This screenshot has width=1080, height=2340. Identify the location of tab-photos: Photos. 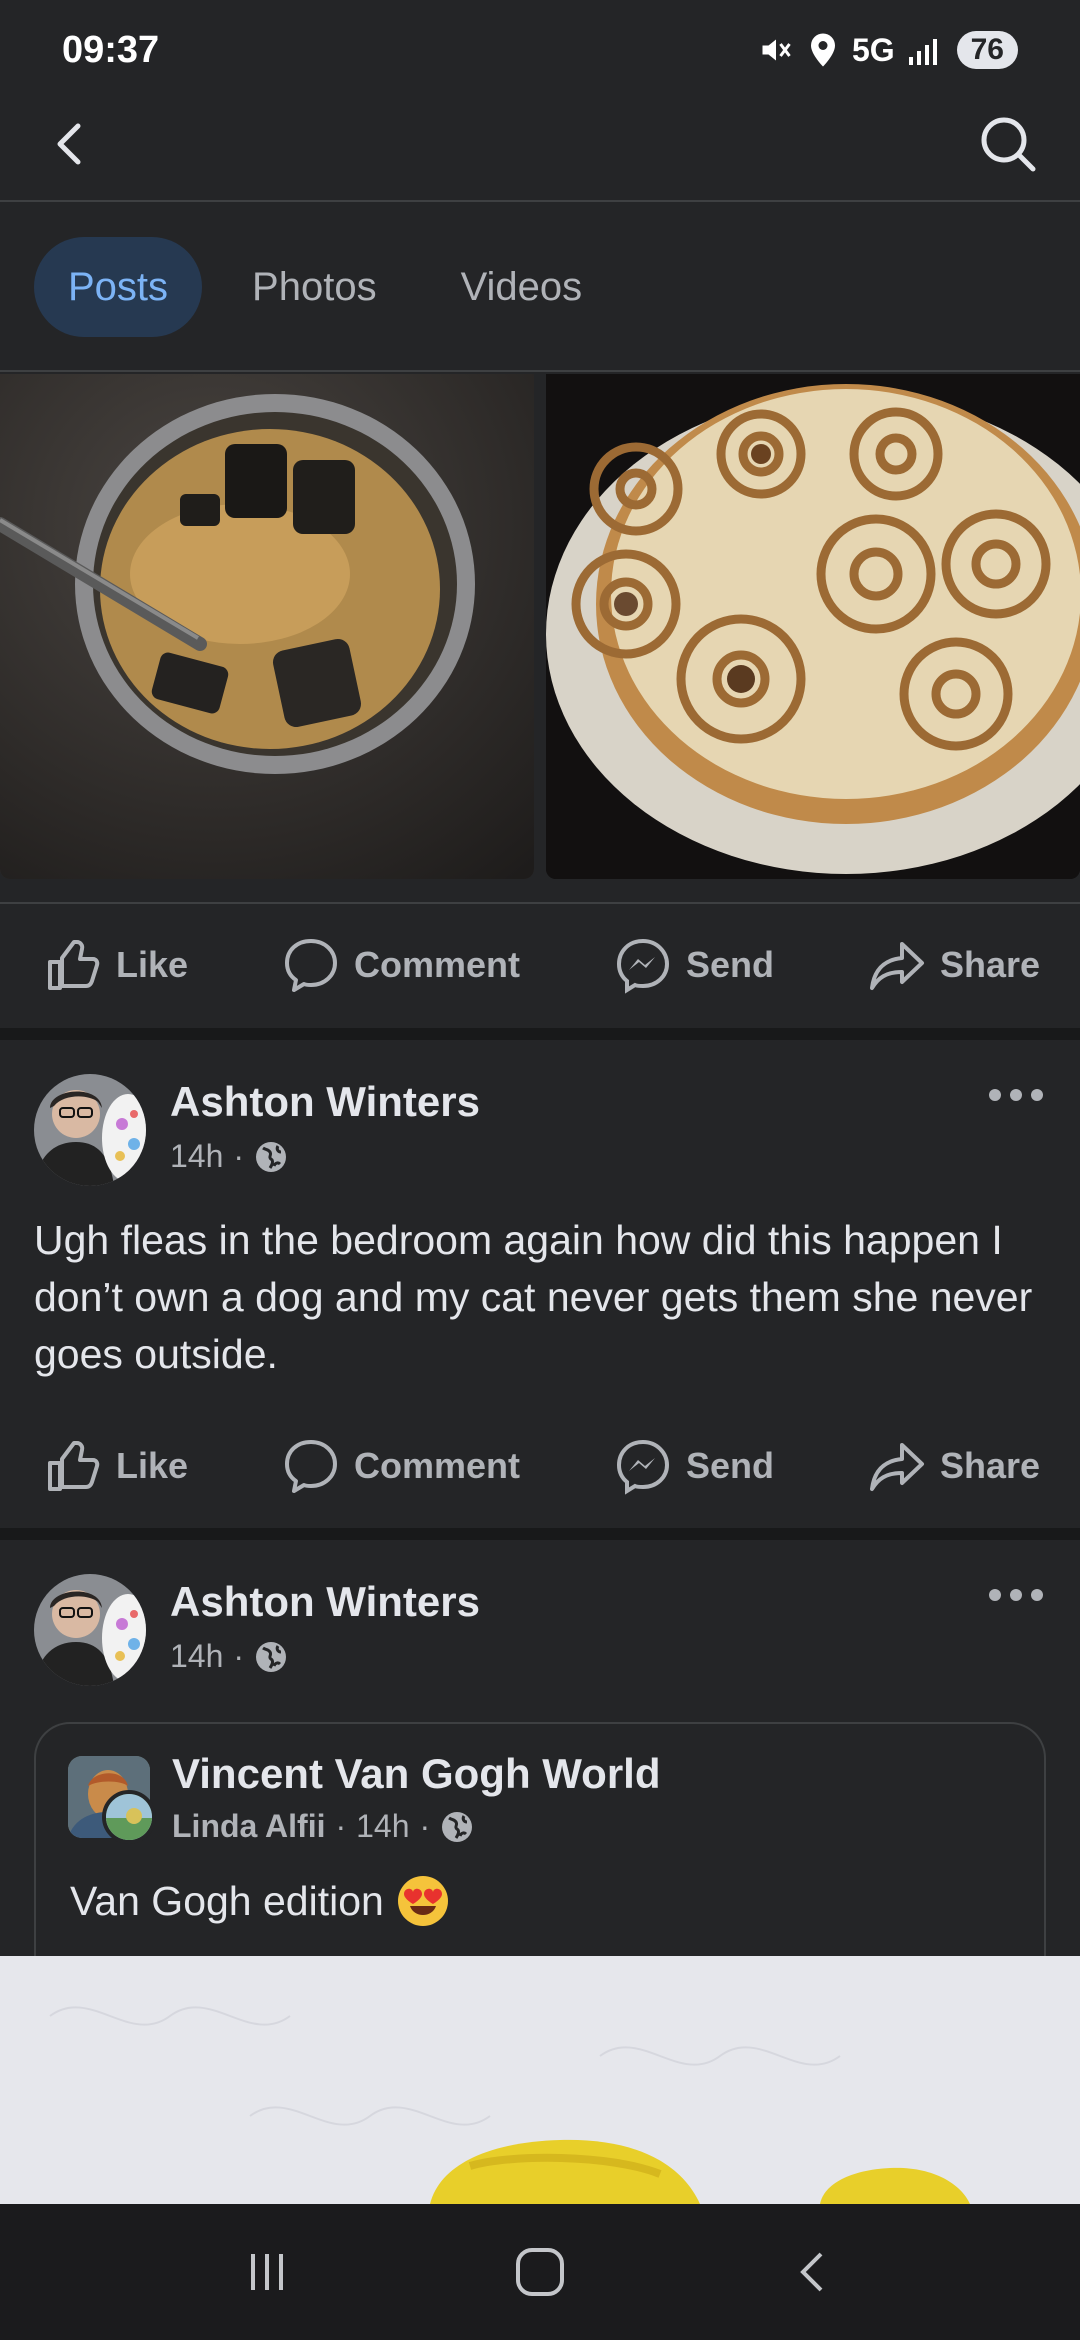
(314, 287).